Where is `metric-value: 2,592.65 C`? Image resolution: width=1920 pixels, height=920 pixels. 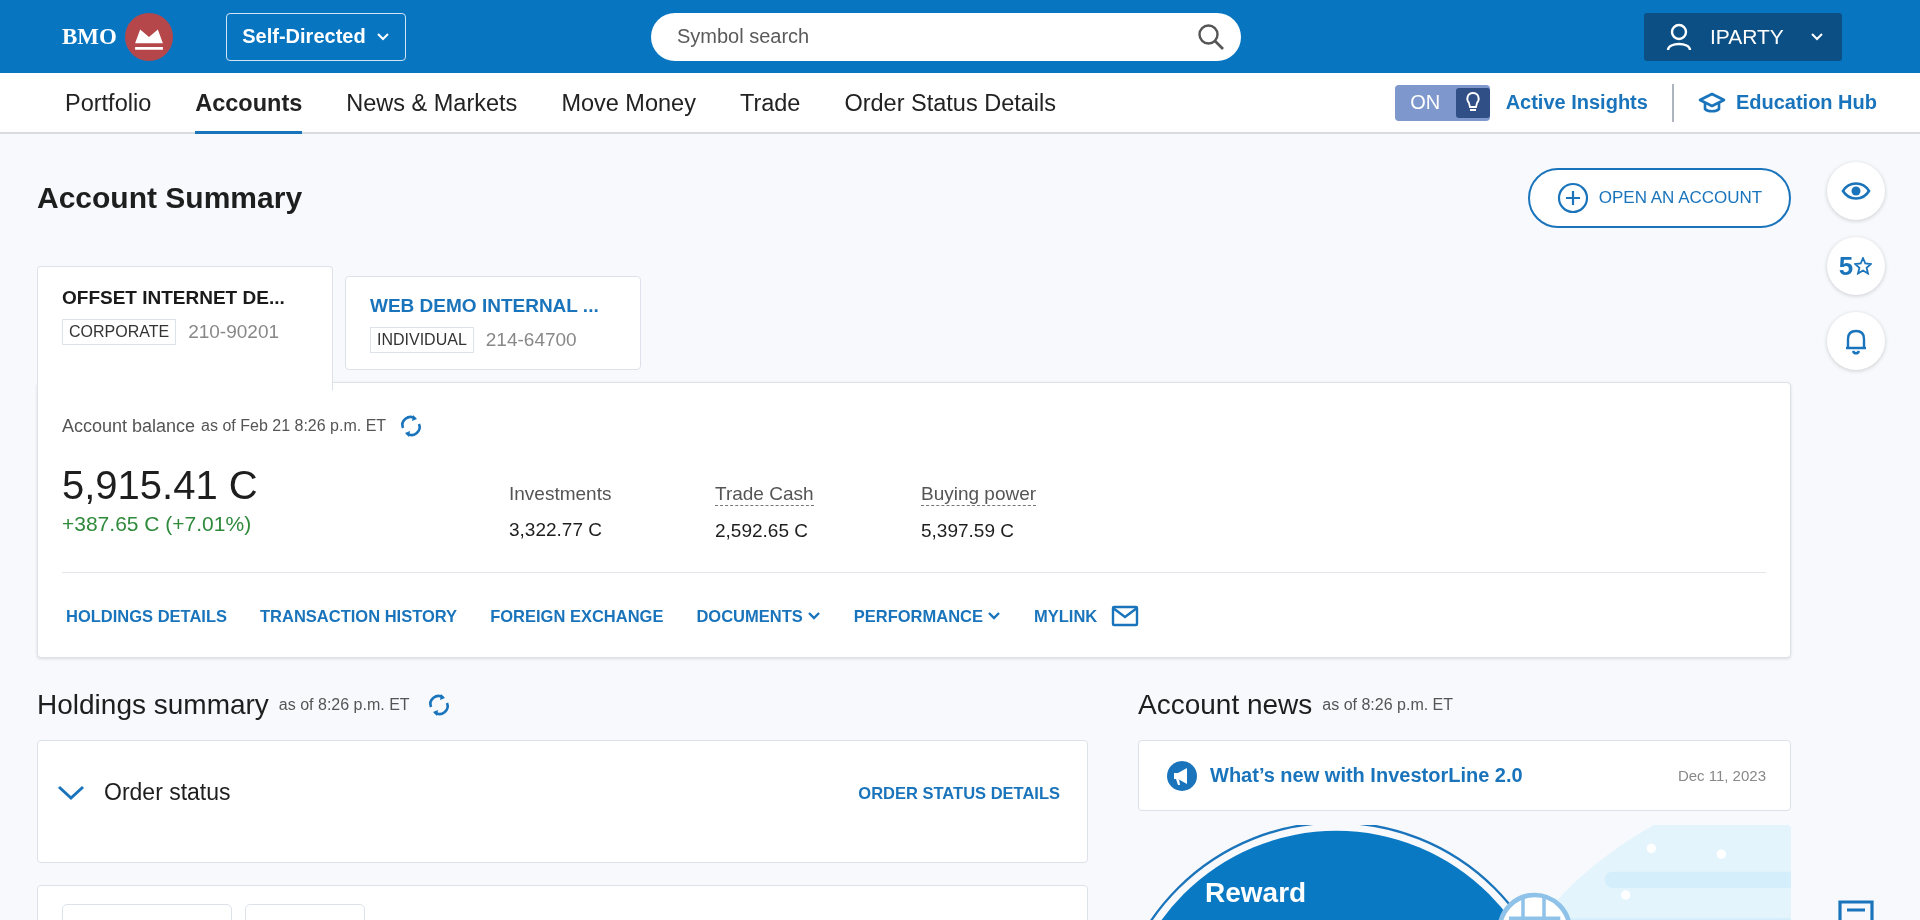
metric-value: 2,592.65 C is located at coordinates (761, 531).